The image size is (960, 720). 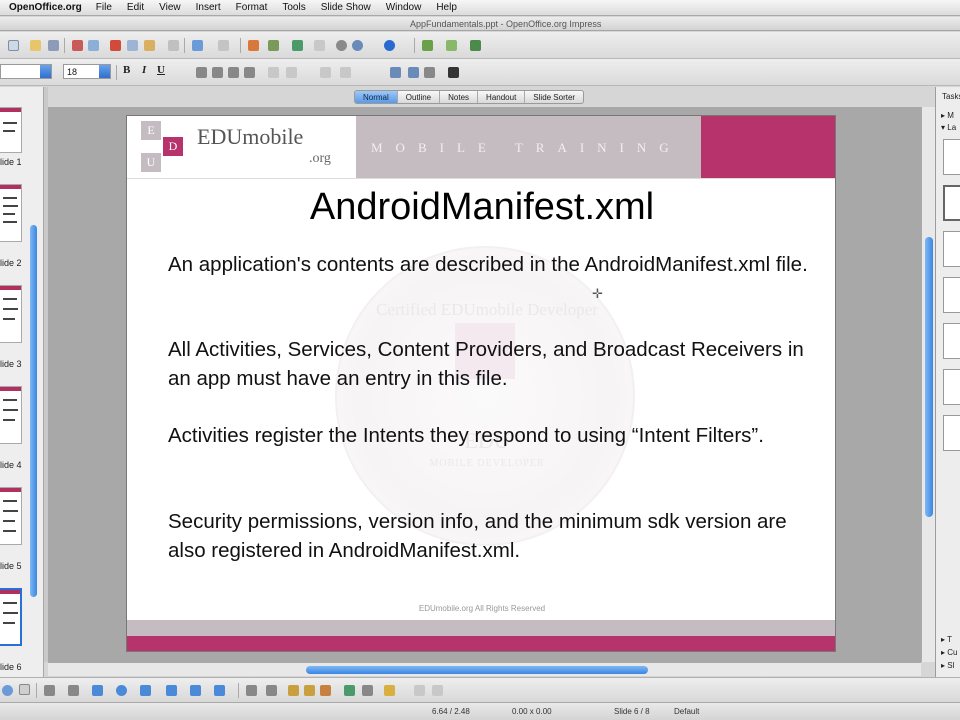 I want to click on navigator-icon, so click(x=341, y=45).